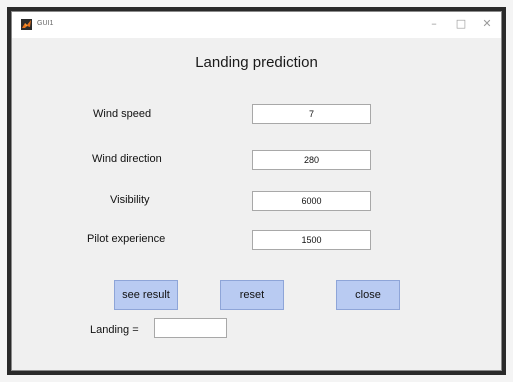  Describe the element at coordinates (114, 330) in the screenshot. I see `landing-result-label: Landing =` at that location.